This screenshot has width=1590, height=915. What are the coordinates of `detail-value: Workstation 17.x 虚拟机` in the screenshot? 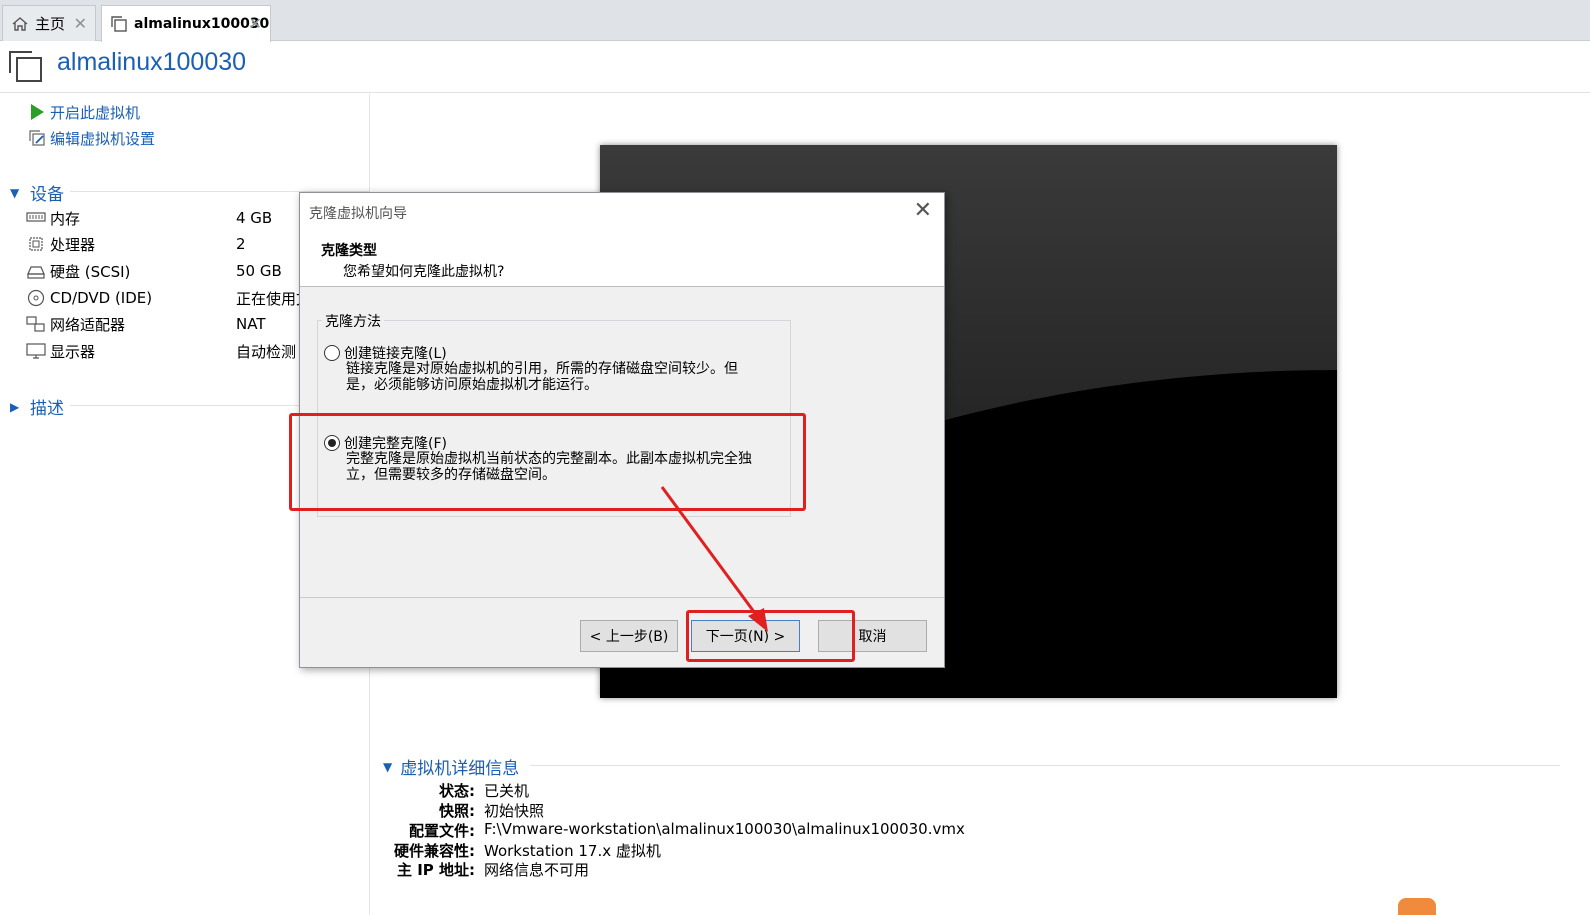 It's located at (572, 851).